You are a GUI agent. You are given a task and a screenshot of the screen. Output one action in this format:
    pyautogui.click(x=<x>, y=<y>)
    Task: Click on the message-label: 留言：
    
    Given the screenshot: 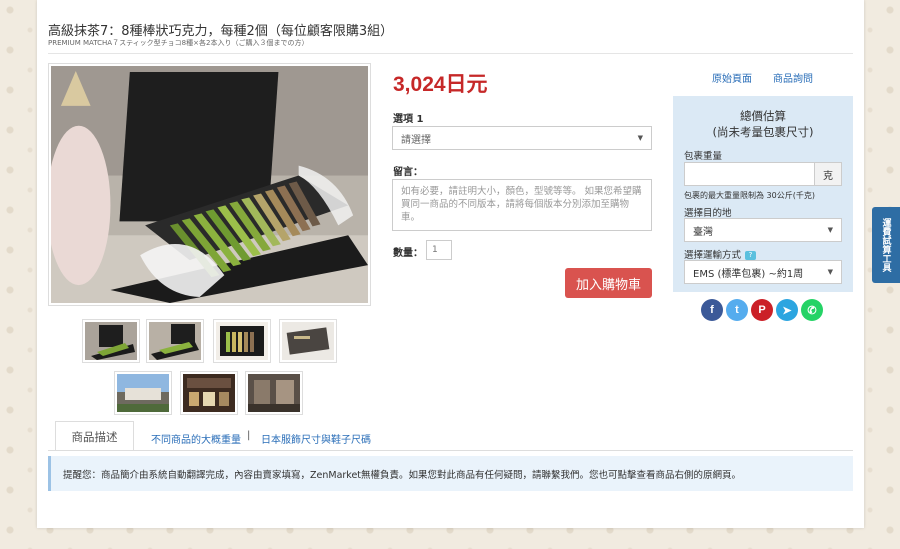 What is the action you would take?
    pyautogui.click(x=408, y=172)
    